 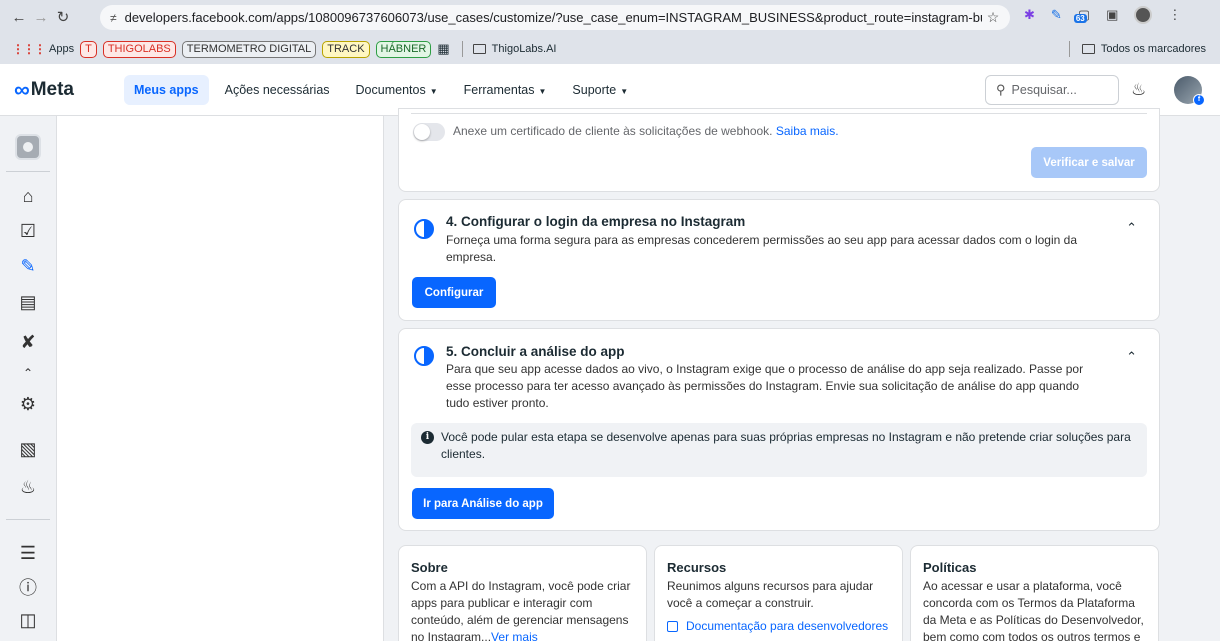 I want to click on footer-title: Políticas, so click(x=950, y=567).